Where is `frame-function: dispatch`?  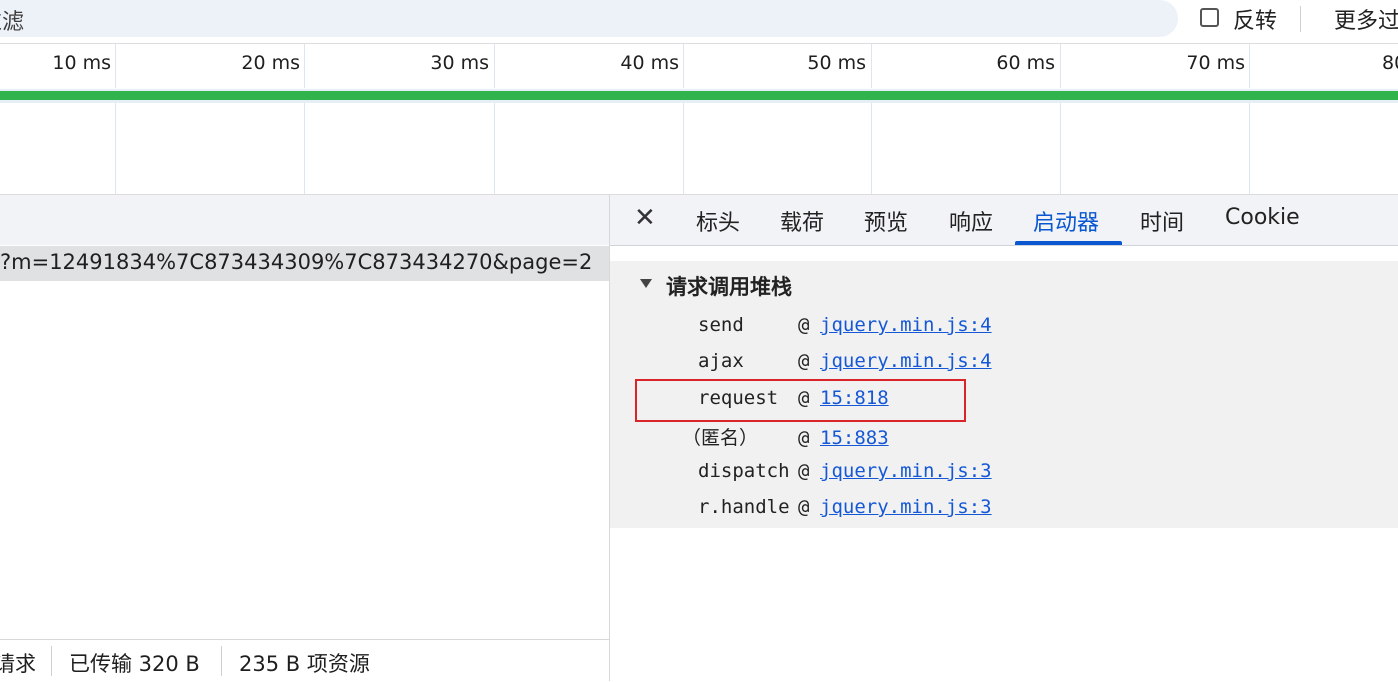 frame-function: dispatch is located at coordinates (744, 471).